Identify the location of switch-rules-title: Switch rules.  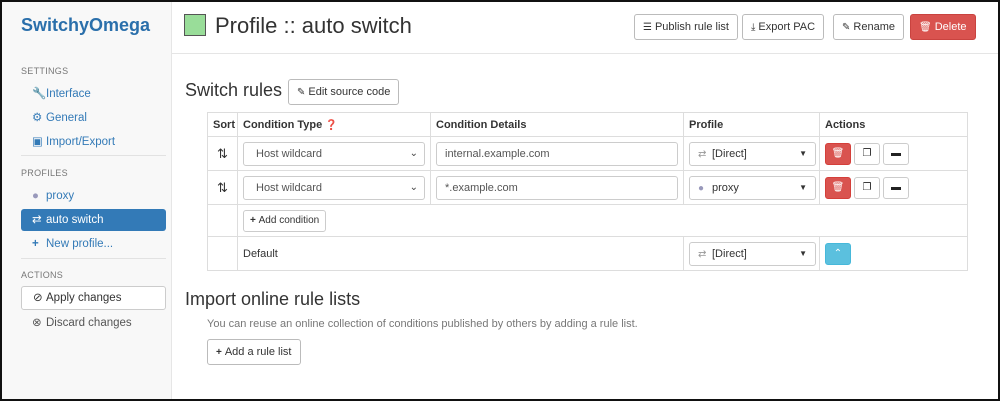
(234, 90).